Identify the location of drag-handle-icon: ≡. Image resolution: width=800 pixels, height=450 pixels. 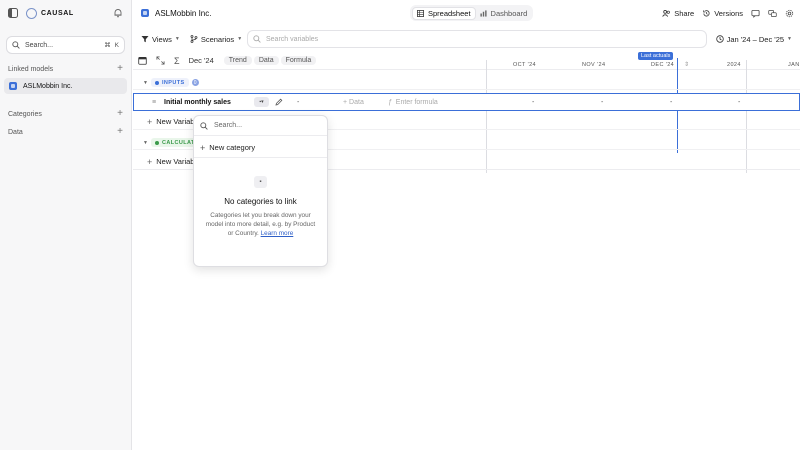
(154, 102).